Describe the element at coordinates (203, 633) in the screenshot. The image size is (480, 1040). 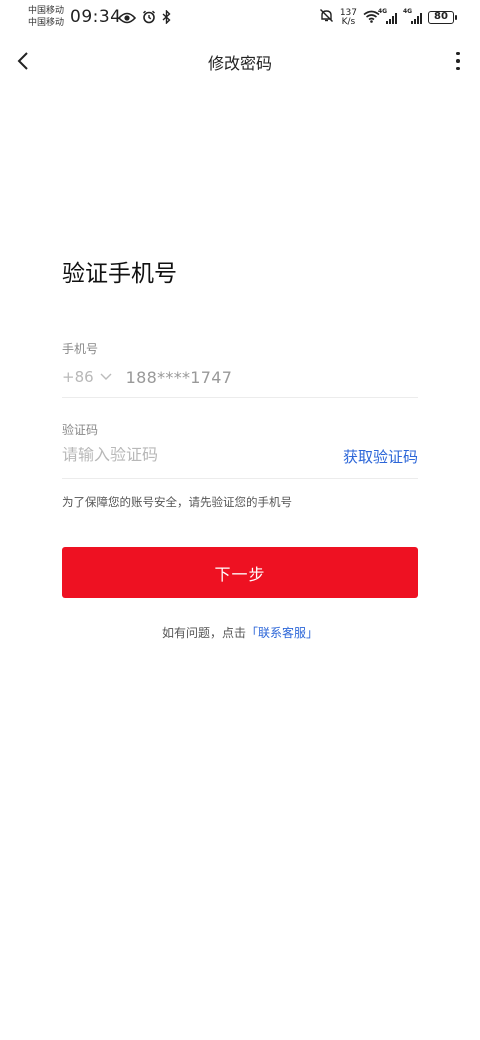
I see `help-prefix: 如有问题，点击` at that location.